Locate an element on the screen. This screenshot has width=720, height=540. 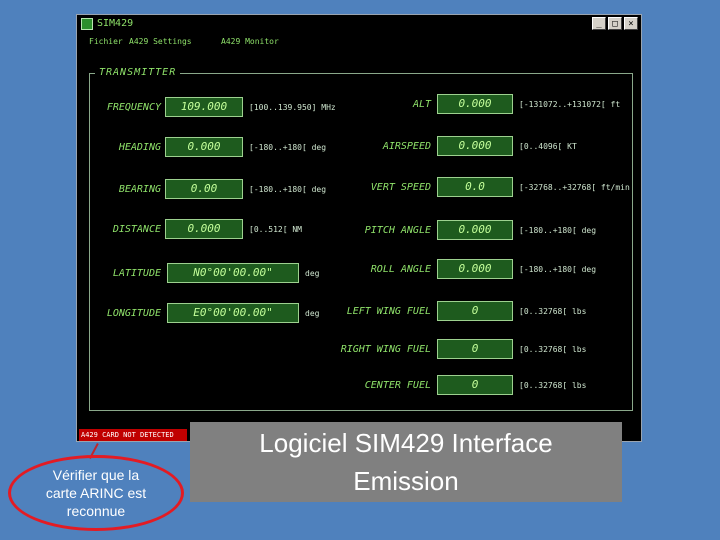
latitude-unit: deg is located at coordinates (312, 273).